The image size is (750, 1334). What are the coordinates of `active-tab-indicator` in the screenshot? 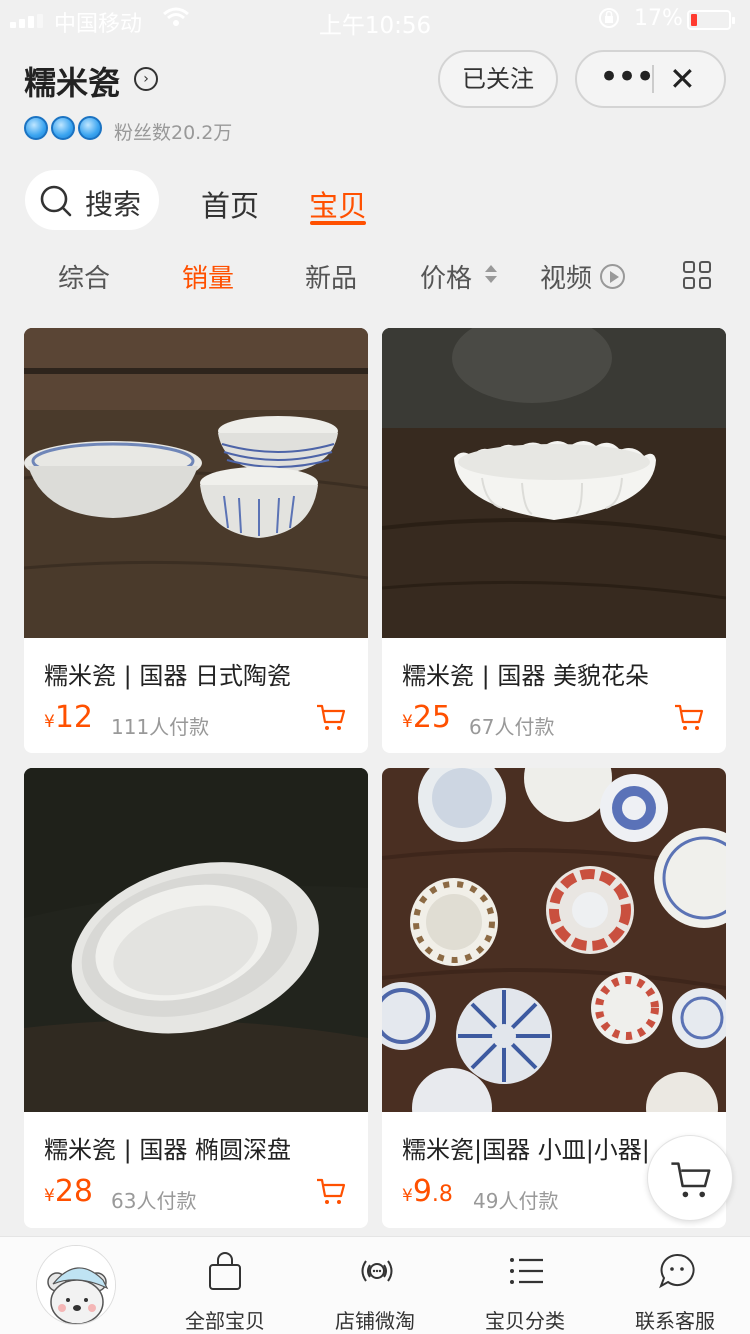 It's located at (338, 223).